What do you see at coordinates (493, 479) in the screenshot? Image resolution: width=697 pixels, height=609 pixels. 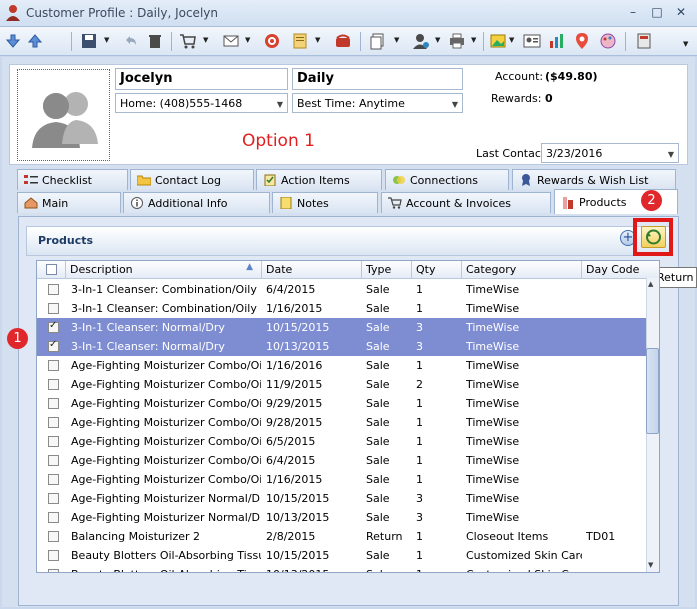 I see `cell-category: TimeWise` at bounding box center [493, 479].